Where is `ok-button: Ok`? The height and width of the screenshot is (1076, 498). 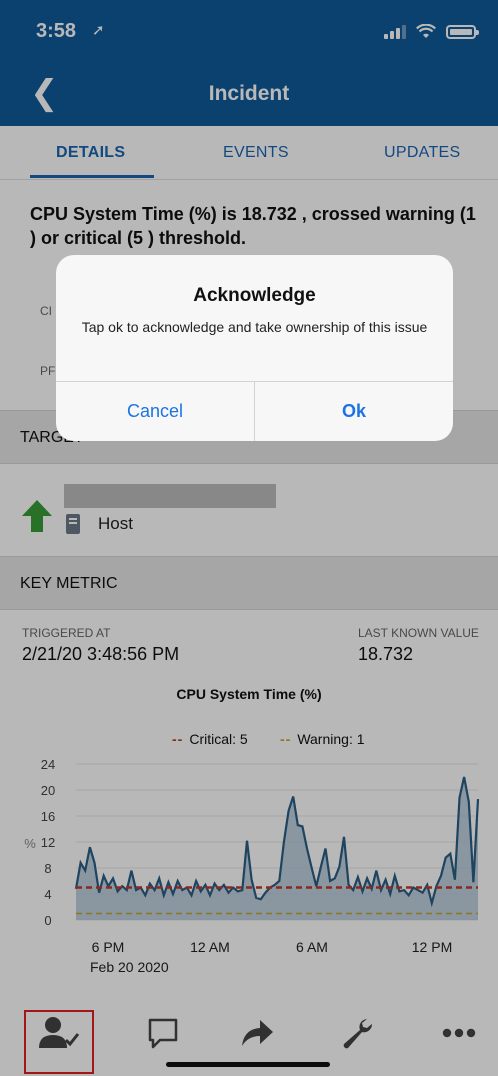
ok-button: Ok is located at coordinates (353, 411).